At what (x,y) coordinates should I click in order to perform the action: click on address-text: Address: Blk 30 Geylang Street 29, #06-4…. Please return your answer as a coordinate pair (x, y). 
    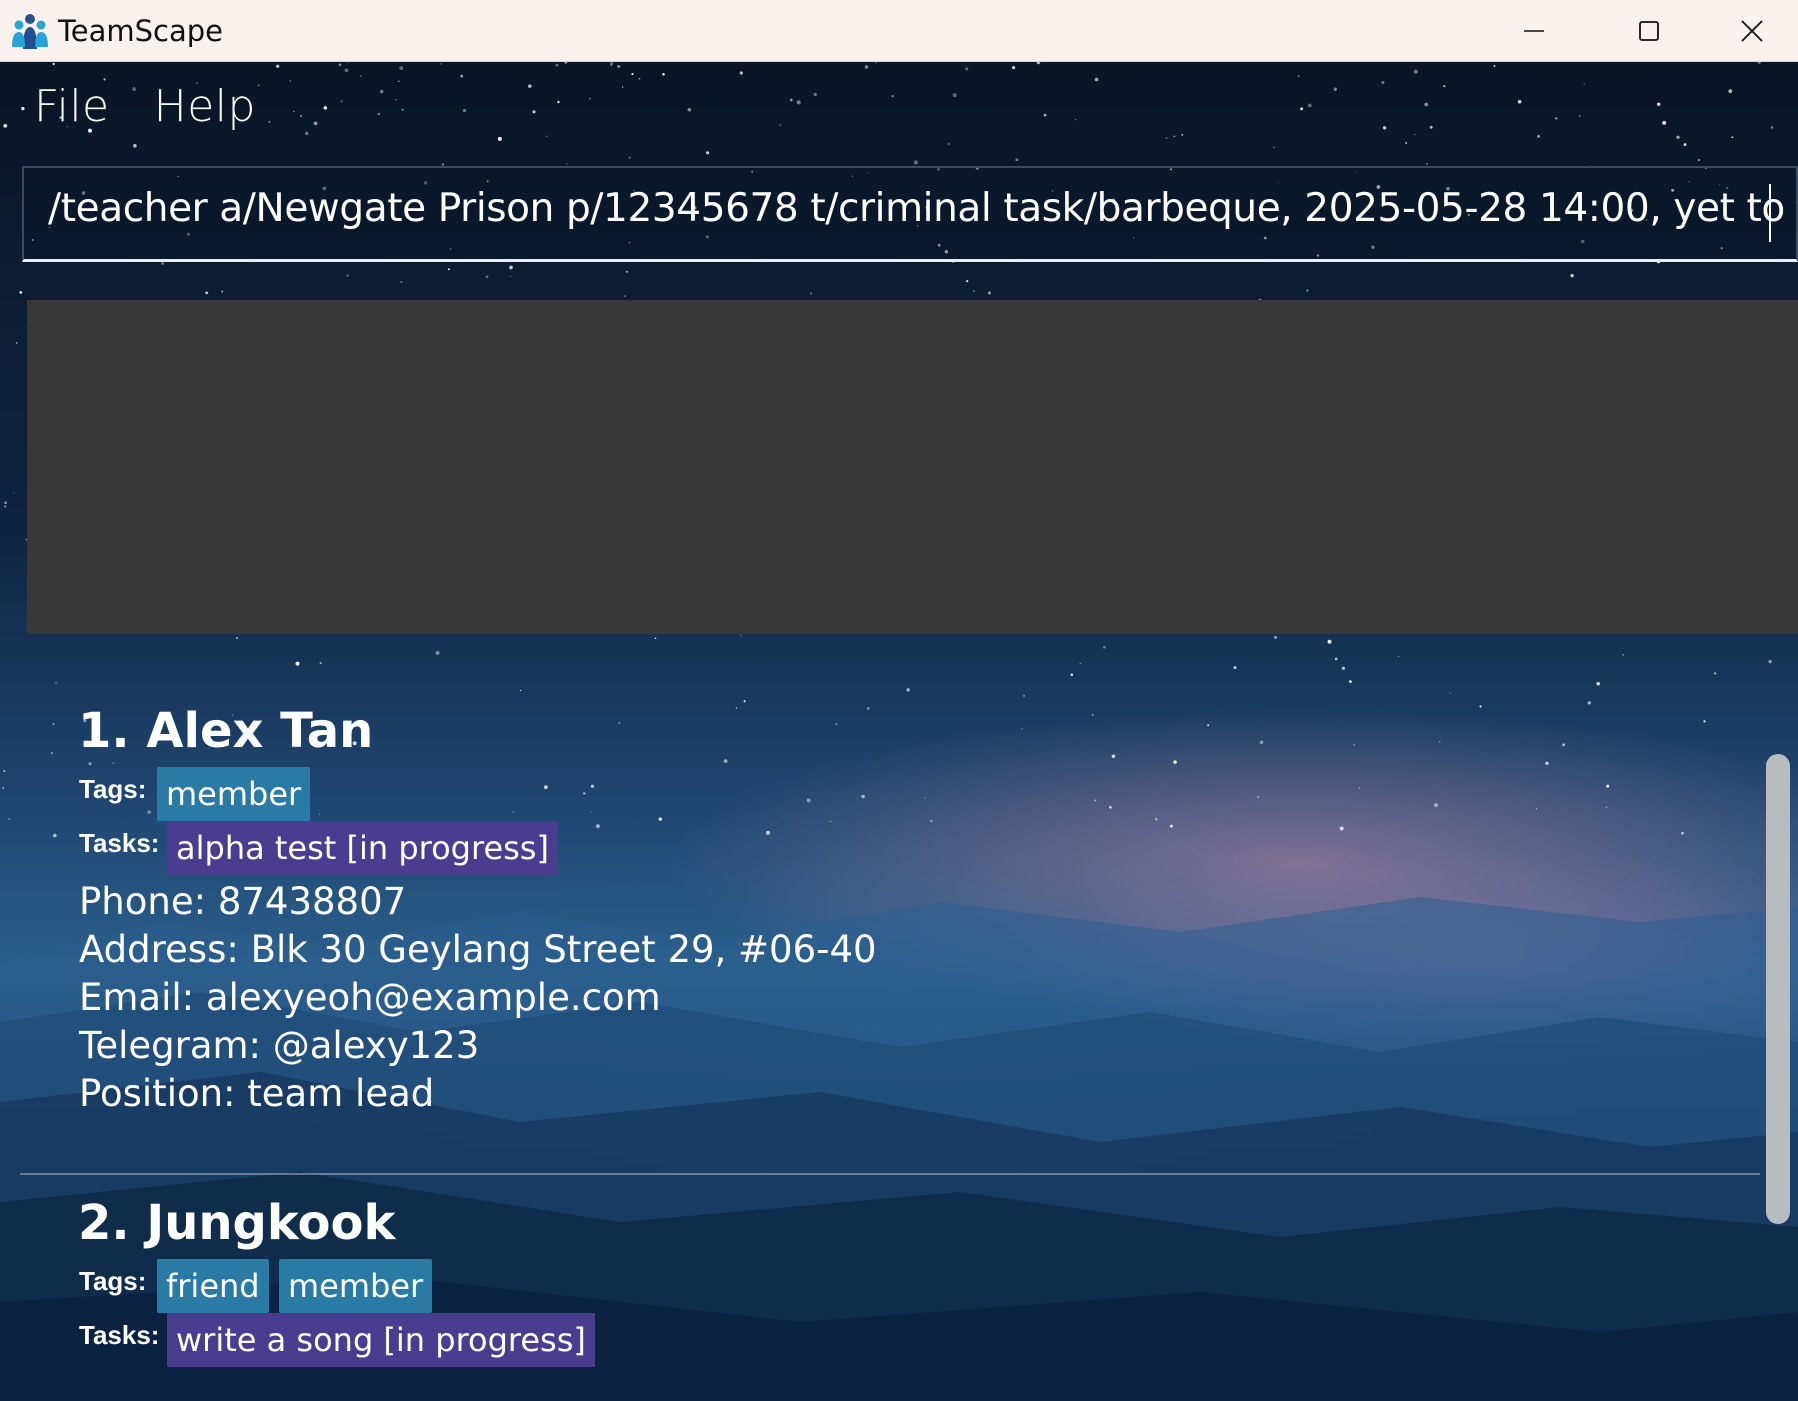
    Looking at the image, I should click on (478, 949).